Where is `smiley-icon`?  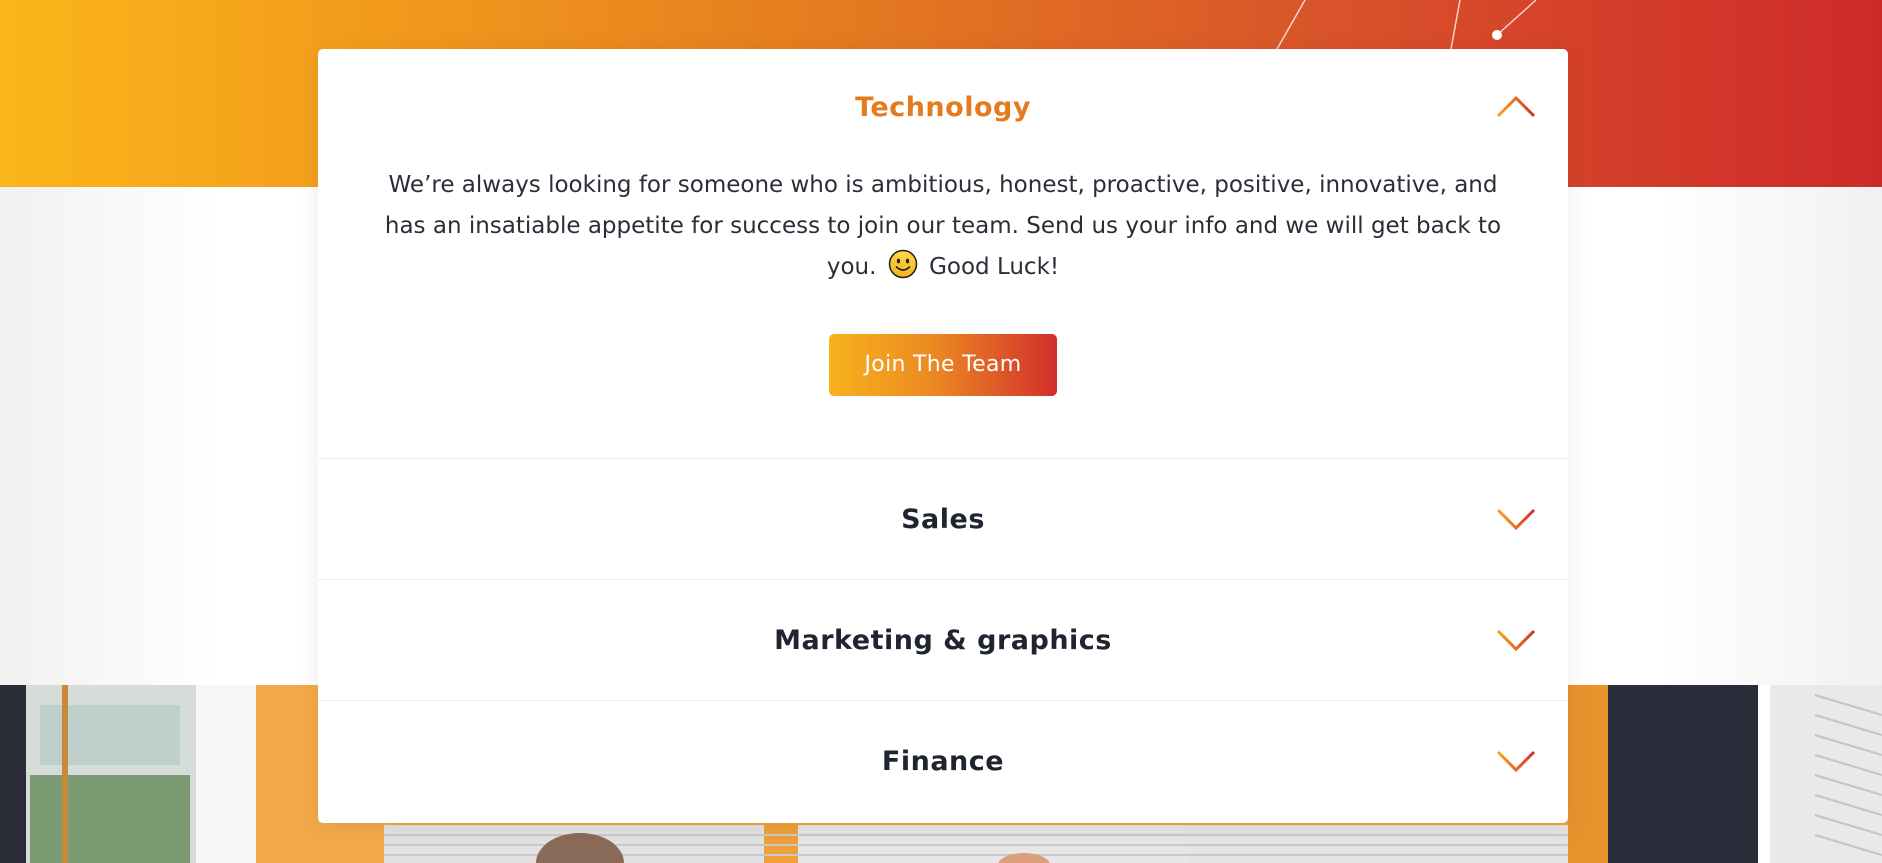 smiley-icon is located at coordinates (902, 264).